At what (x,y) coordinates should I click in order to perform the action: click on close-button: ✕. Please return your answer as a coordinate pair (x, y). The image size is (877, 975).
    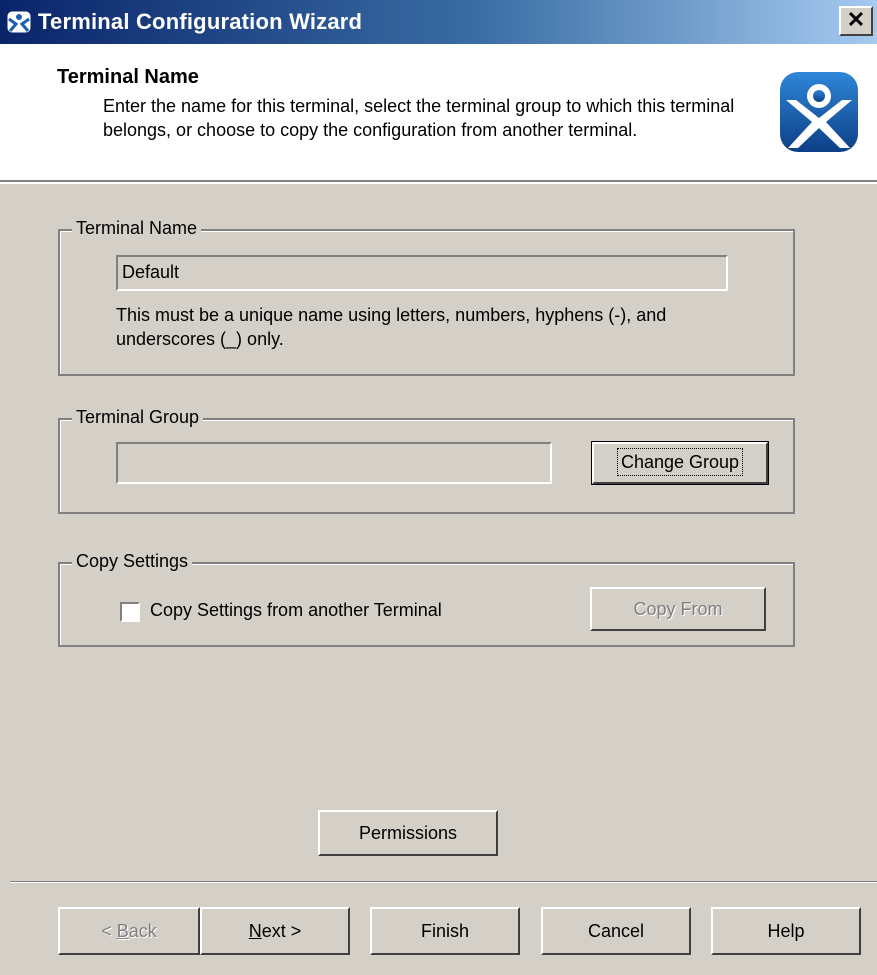
    Looking at the image, I should click on (856, 21).